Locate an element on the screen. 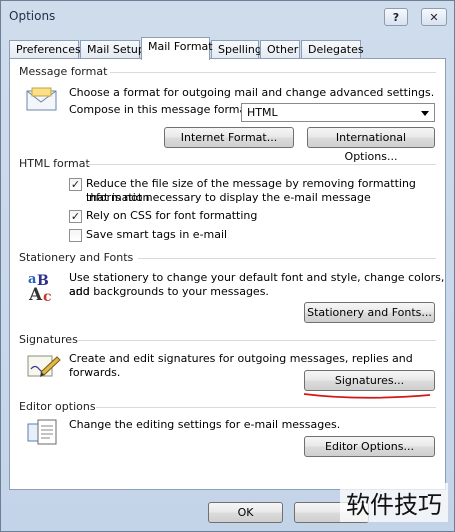 The height and width of the screenshot is (532, 455). reduce-file-size-checkbox: ✓ is located at coordinates (75, 184).